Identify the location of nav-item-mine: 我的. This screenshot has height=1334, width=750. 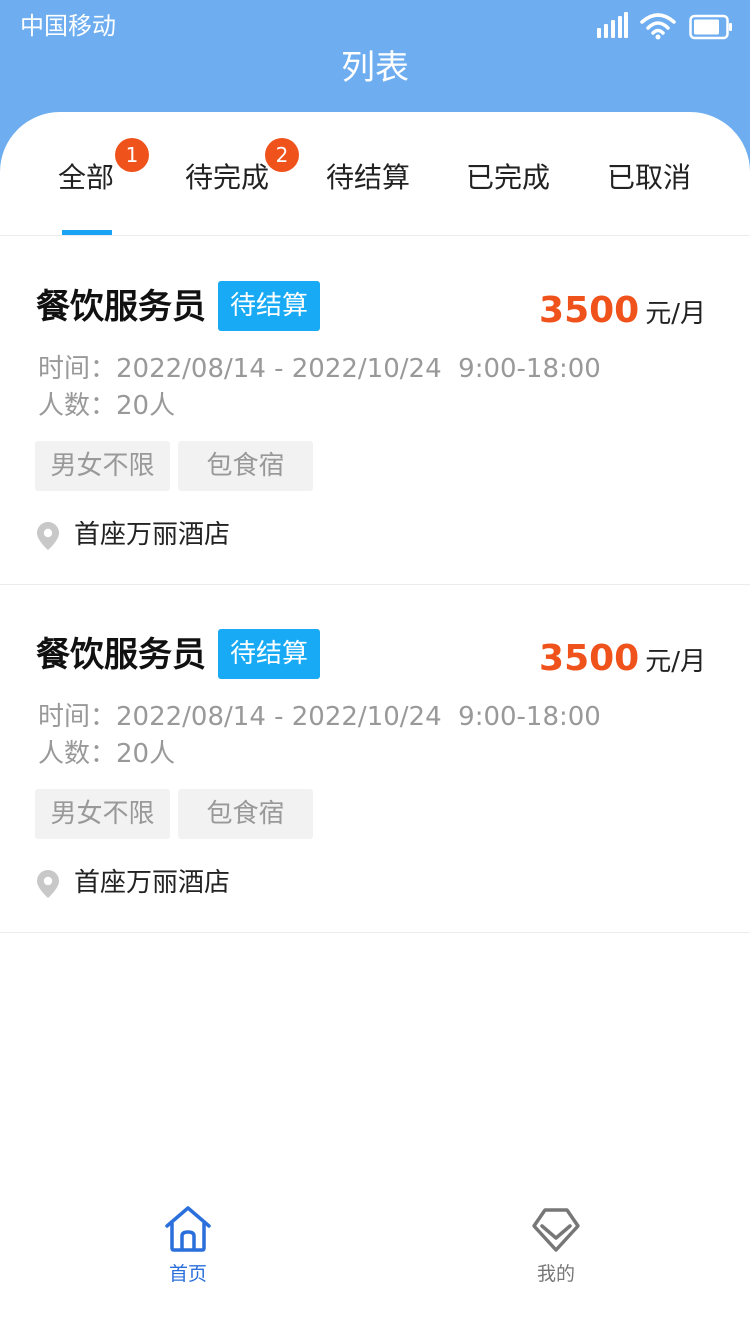
(556, 1249).